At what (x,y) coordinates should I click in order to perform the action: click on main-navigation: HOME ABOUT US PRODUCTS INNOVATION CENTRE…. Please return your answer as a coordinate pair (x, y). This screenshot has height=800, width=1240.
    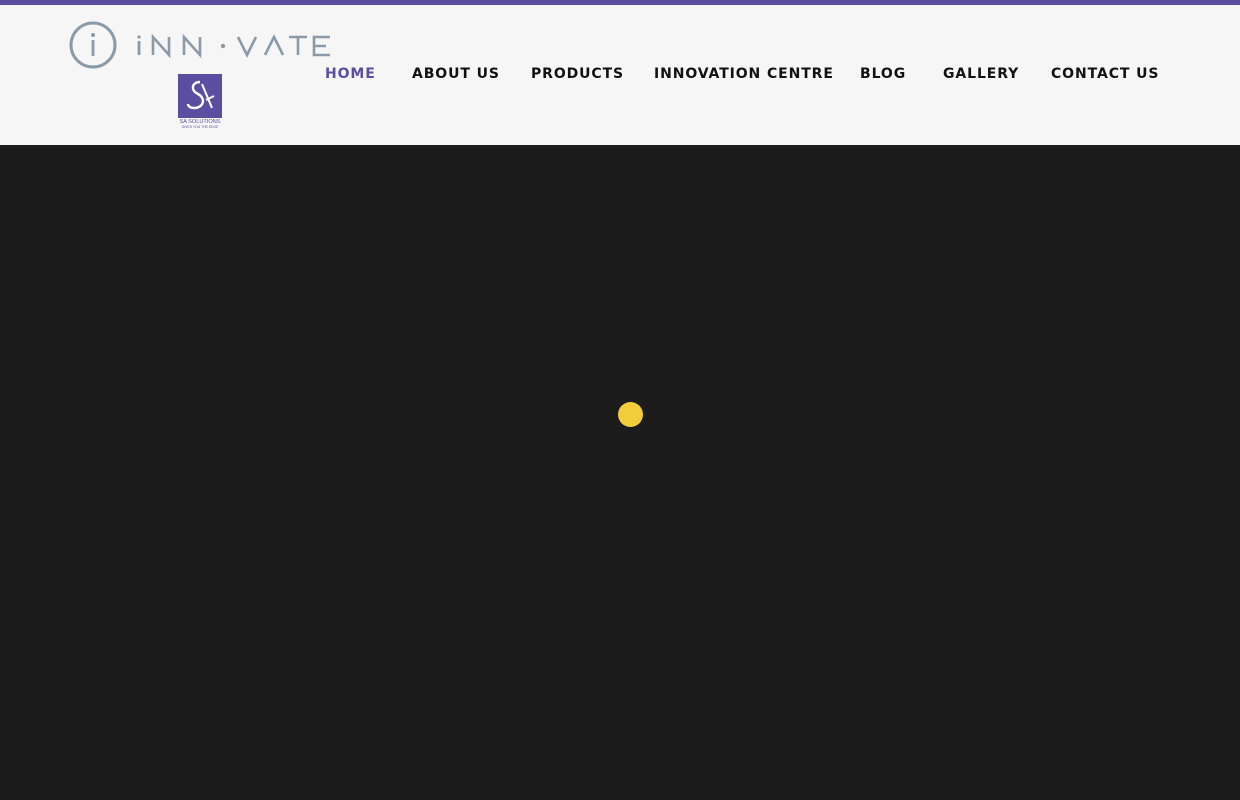
    Looking at the image, I should click on (620, 80).